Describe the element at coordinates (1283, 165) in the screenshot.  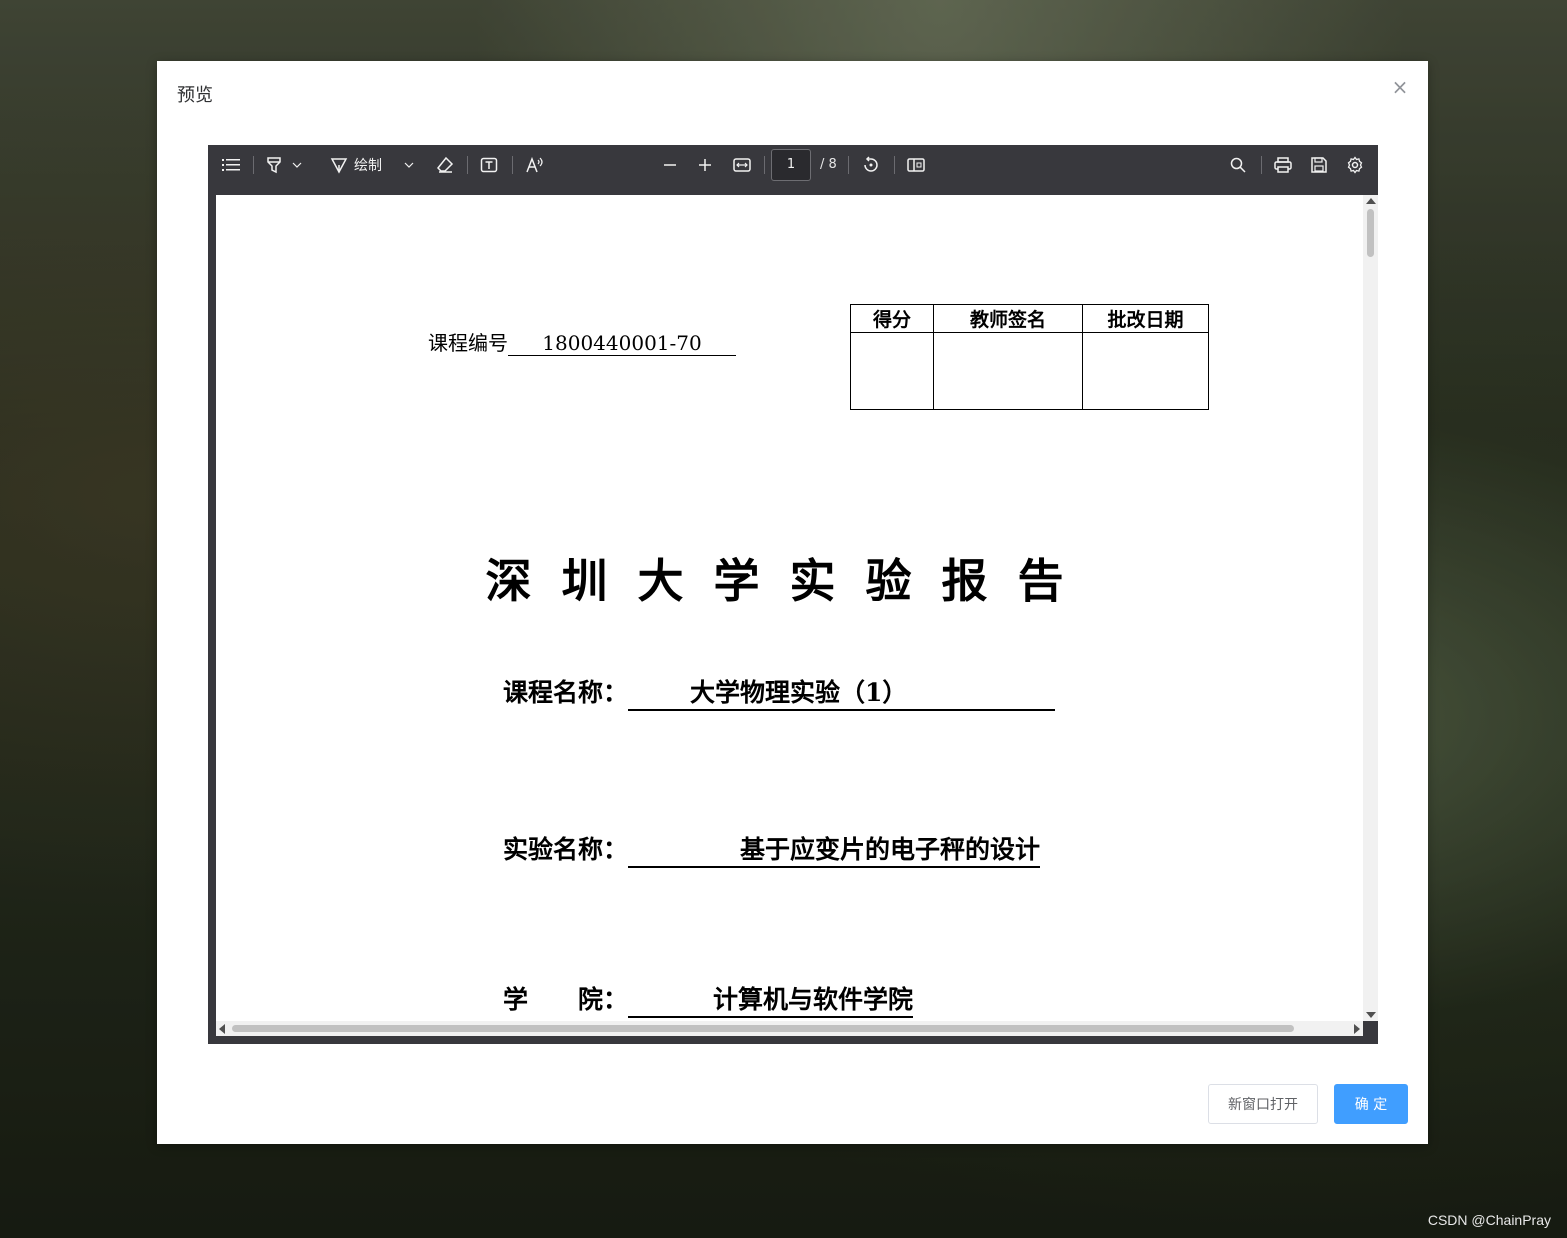
I see `print-icon` at that location.